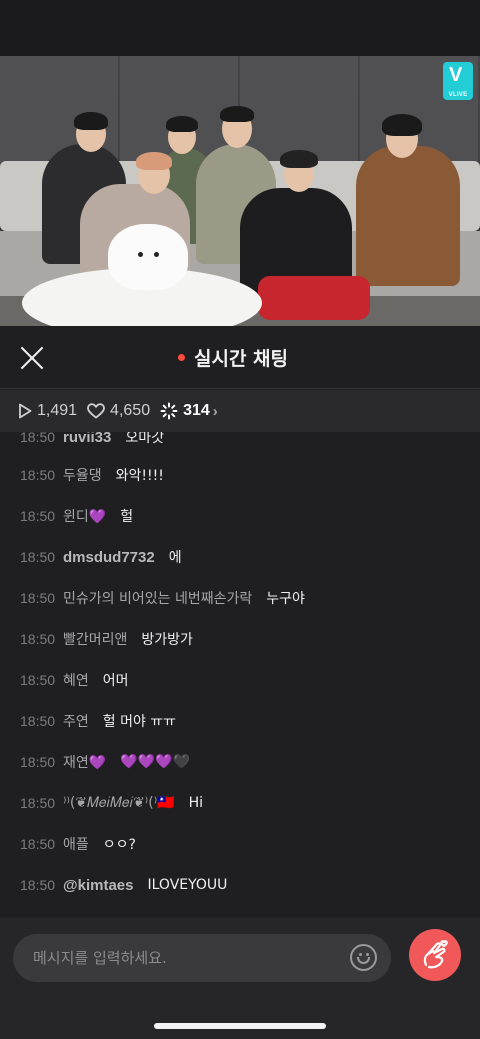 This screenshot has height=1039, width=480. I want to click on viewer-count: 314 ›, so click(189, 411).